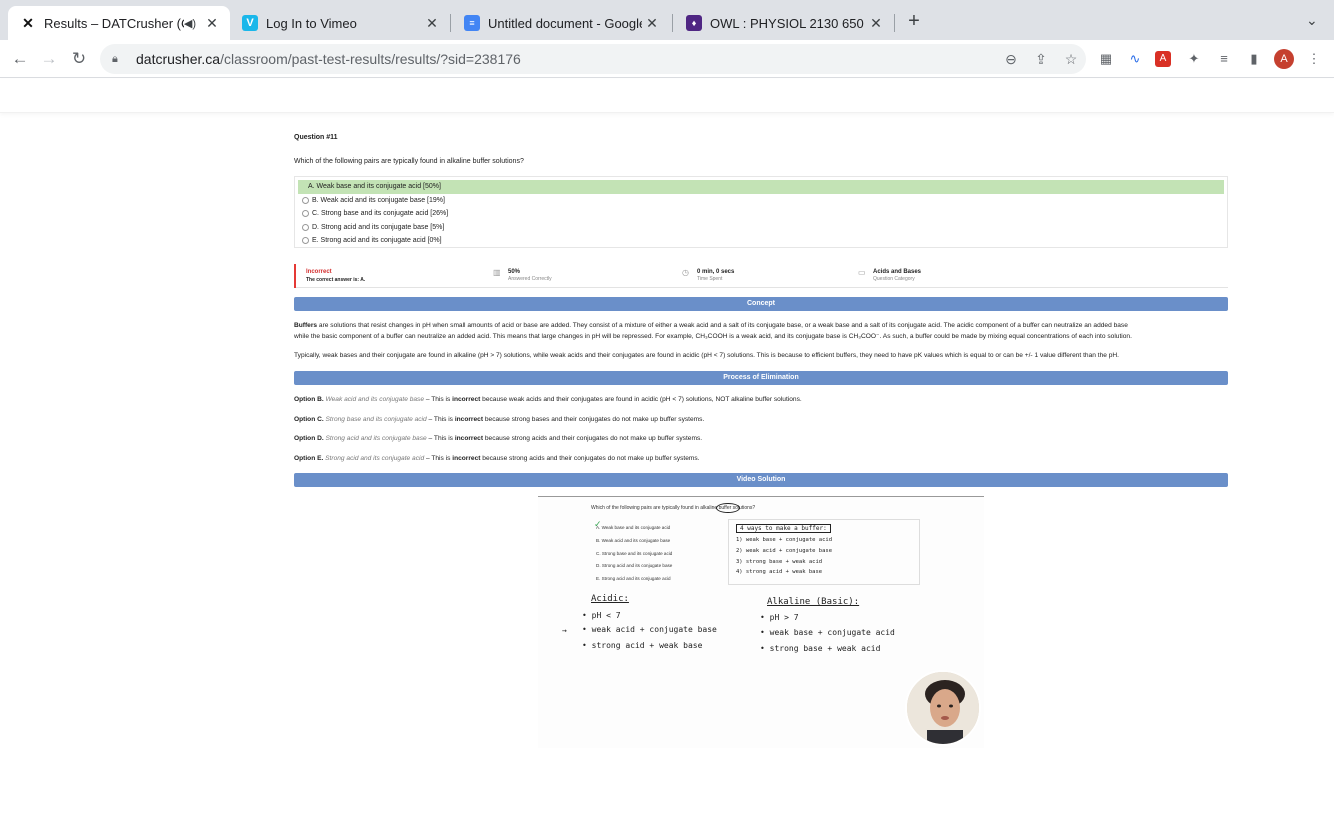 This screenshot has width=1334, height=834. I want to click on tab-datcrusher: ✕ Results – DATCrusher (Can ◀) ✕, so click(119, 23).